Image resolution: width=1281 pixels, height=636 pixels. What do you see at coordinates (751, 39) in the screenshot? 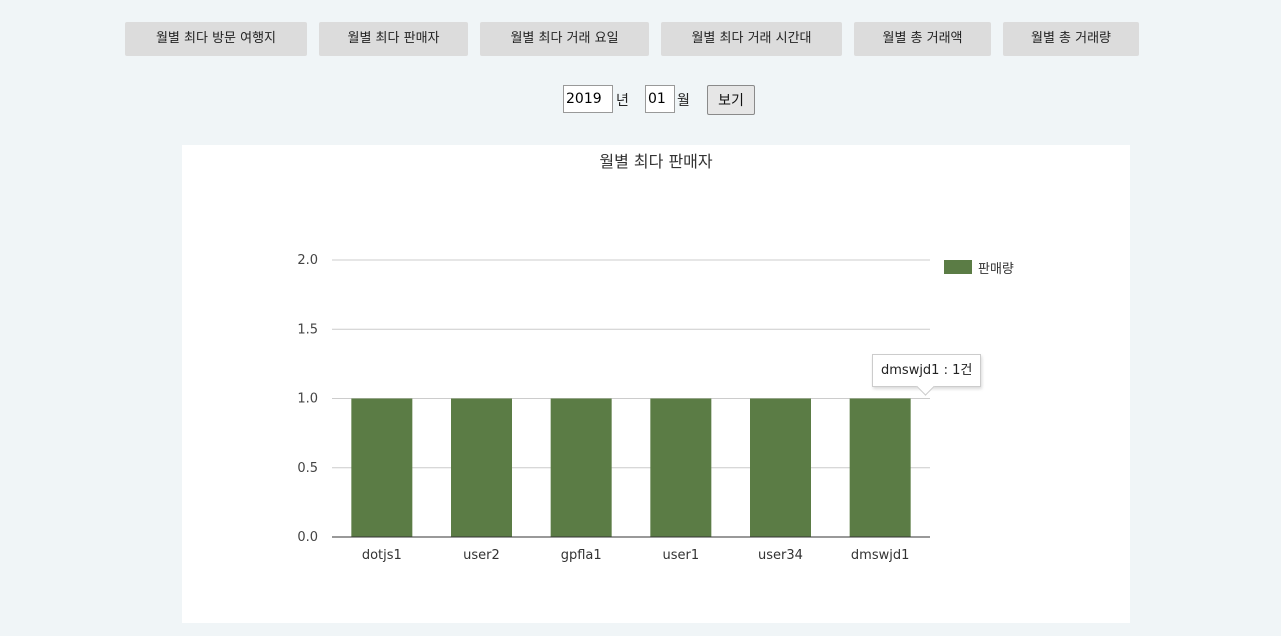
I see `tab-monthly-top-timeslot: 월별 최다 거래 시간대` at bounding box center [751, 39].